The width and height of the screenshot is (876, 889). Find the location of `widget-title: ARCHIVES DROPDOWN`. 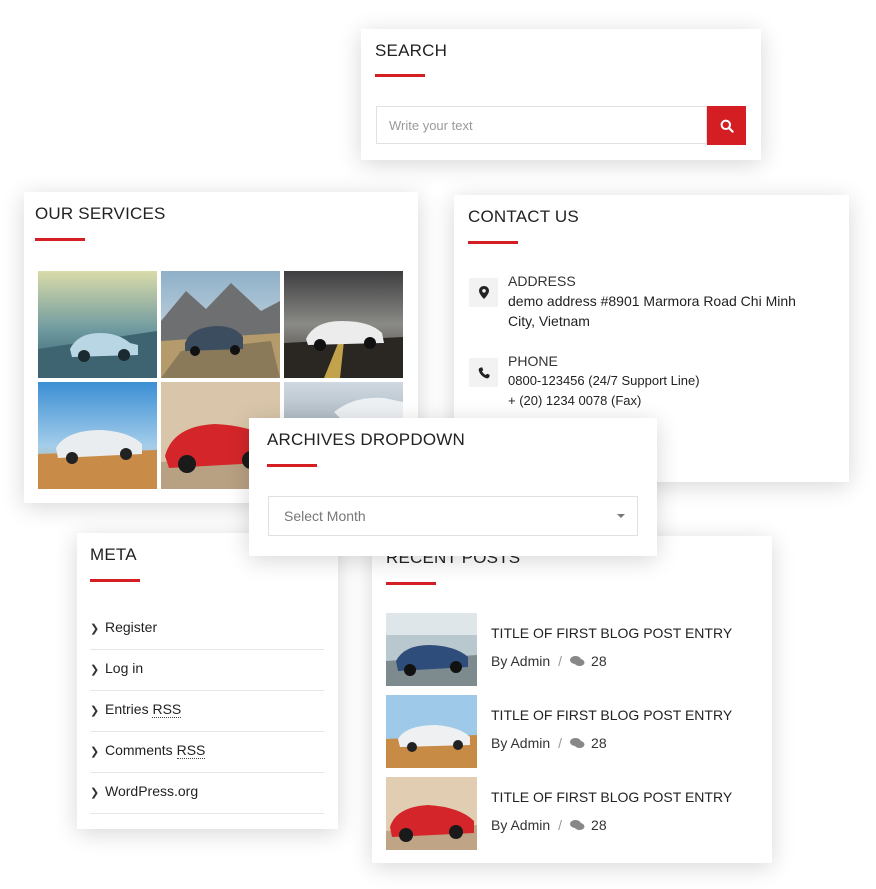

widget-title: ARCHIVES DROPDOWN is located at coordinates (366, 439).